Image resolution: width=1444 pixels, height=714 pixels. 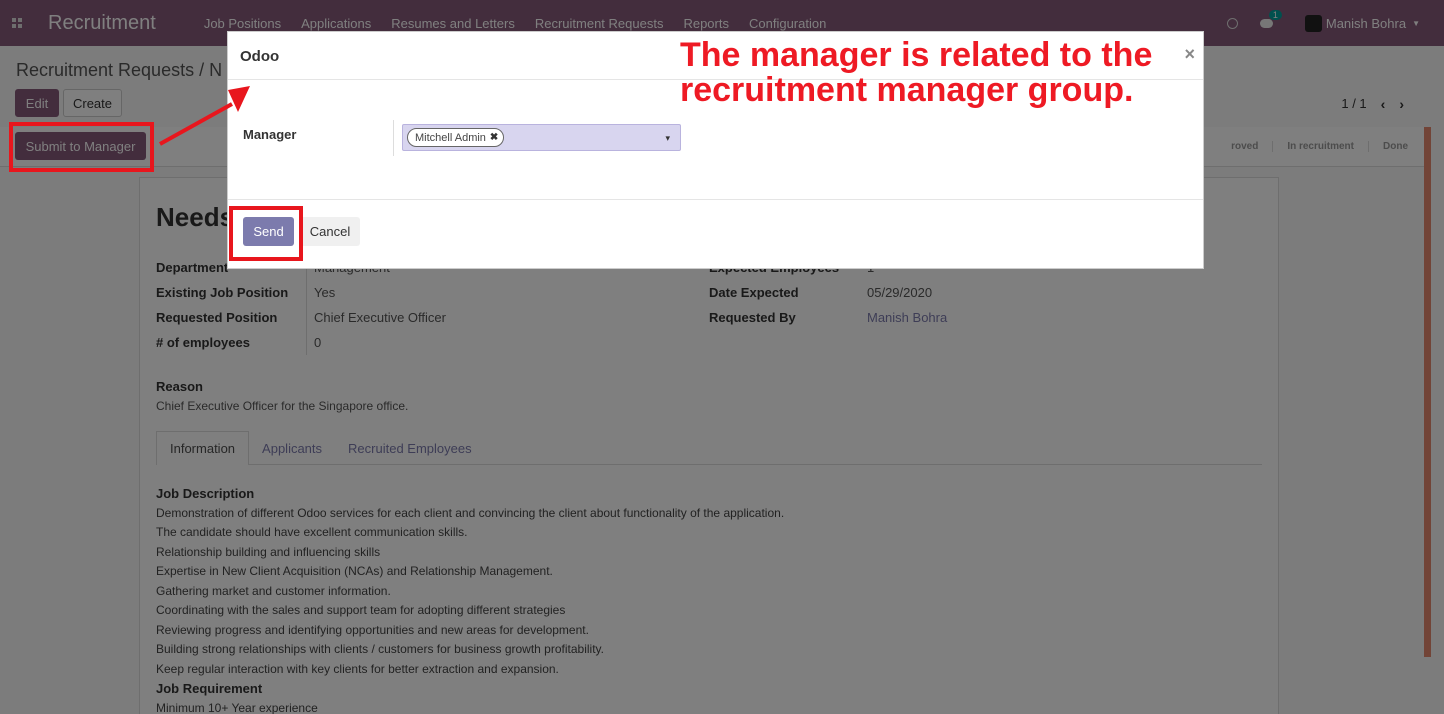 I want to click on annotation-line: The manager is related to the, so click(x=916, y=55).